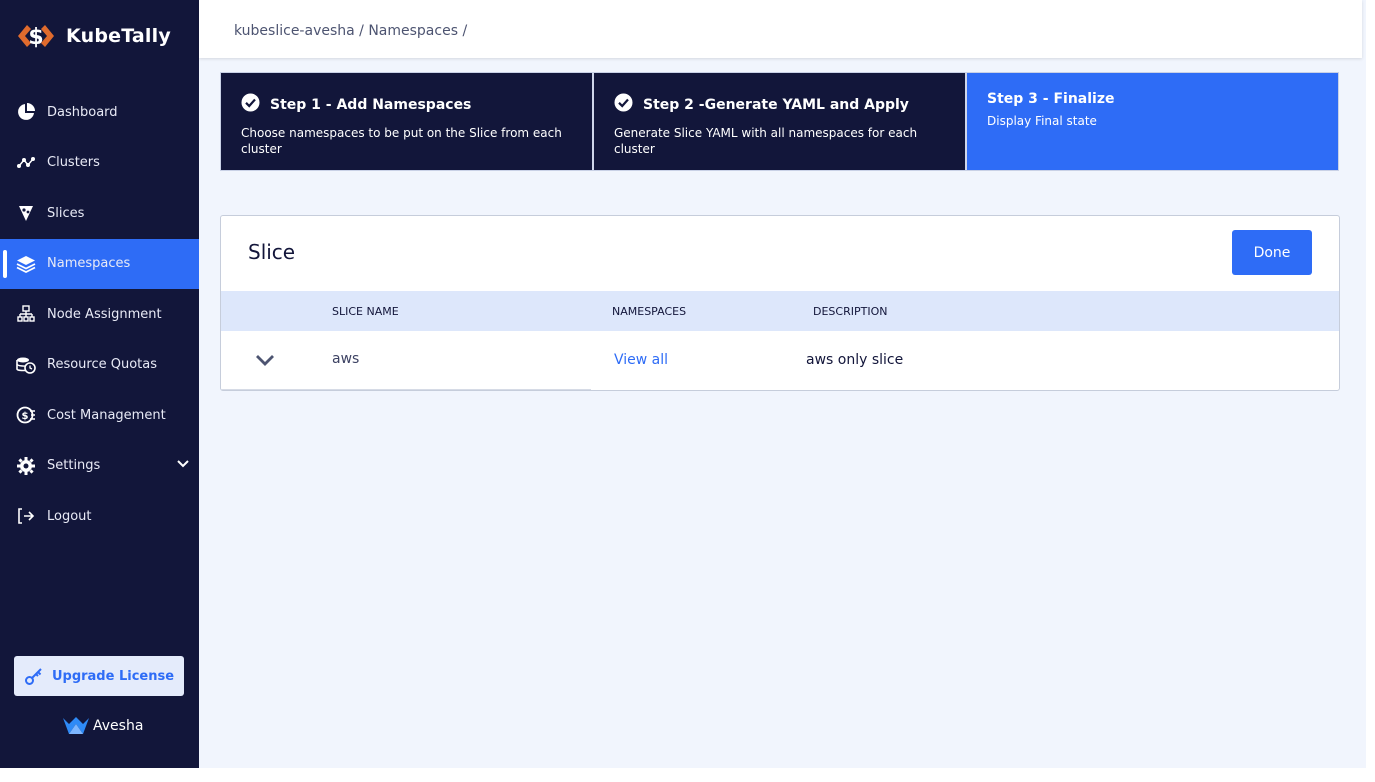 Image resolution: width=1375 pixels, height=782 pixels. I want to click on card-title: Slice, so click(272, 252).